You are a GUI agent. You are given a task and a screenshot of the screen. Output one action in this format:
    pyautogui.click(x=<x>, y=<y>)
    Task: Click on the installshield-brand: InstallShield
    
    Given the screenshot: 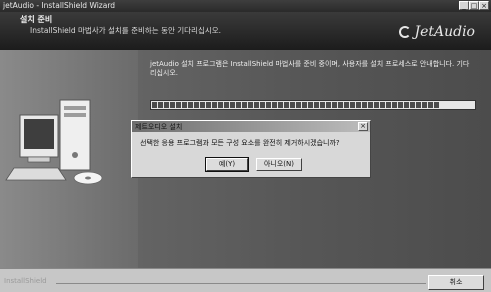 What is the action you would take?
    pyautogui.click(x=25, y=281)
    